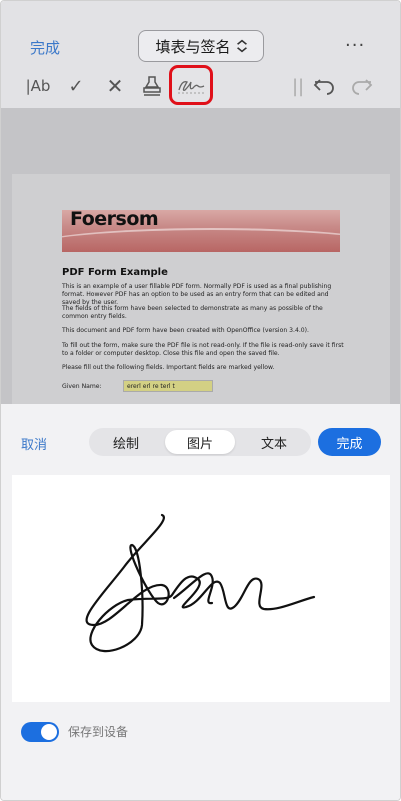  I want to click on save-to-device-label: 保存到设备, so click(98, 732).